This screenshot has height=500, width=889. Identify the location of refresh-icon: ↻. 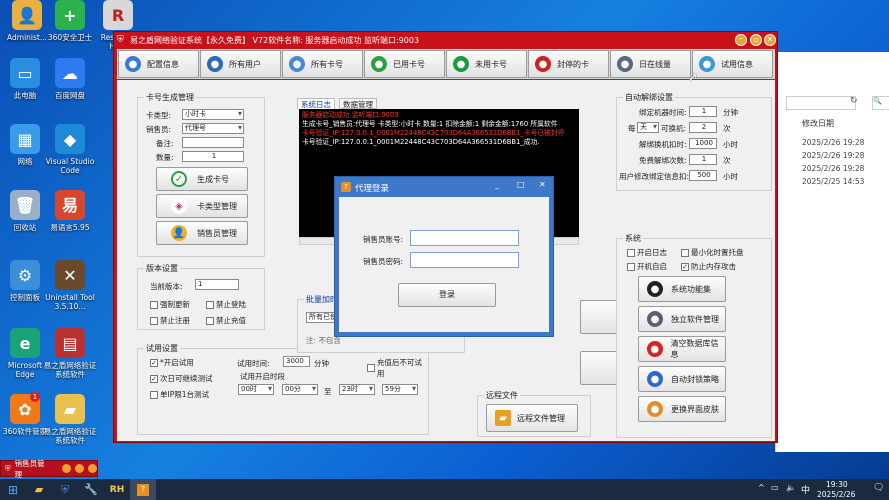
(854, 101).